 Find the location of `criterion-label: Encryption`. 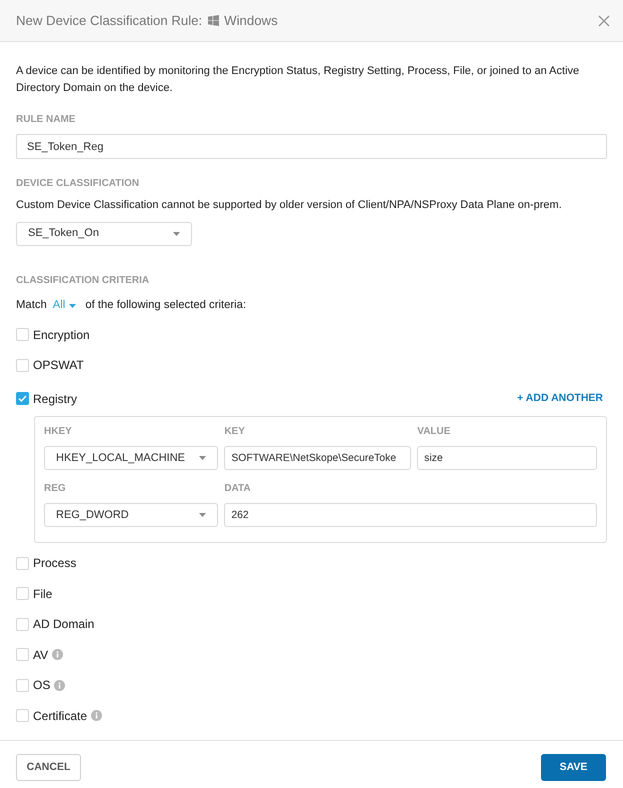

criterion-label: Encryption is located at coordinates (61, 335).